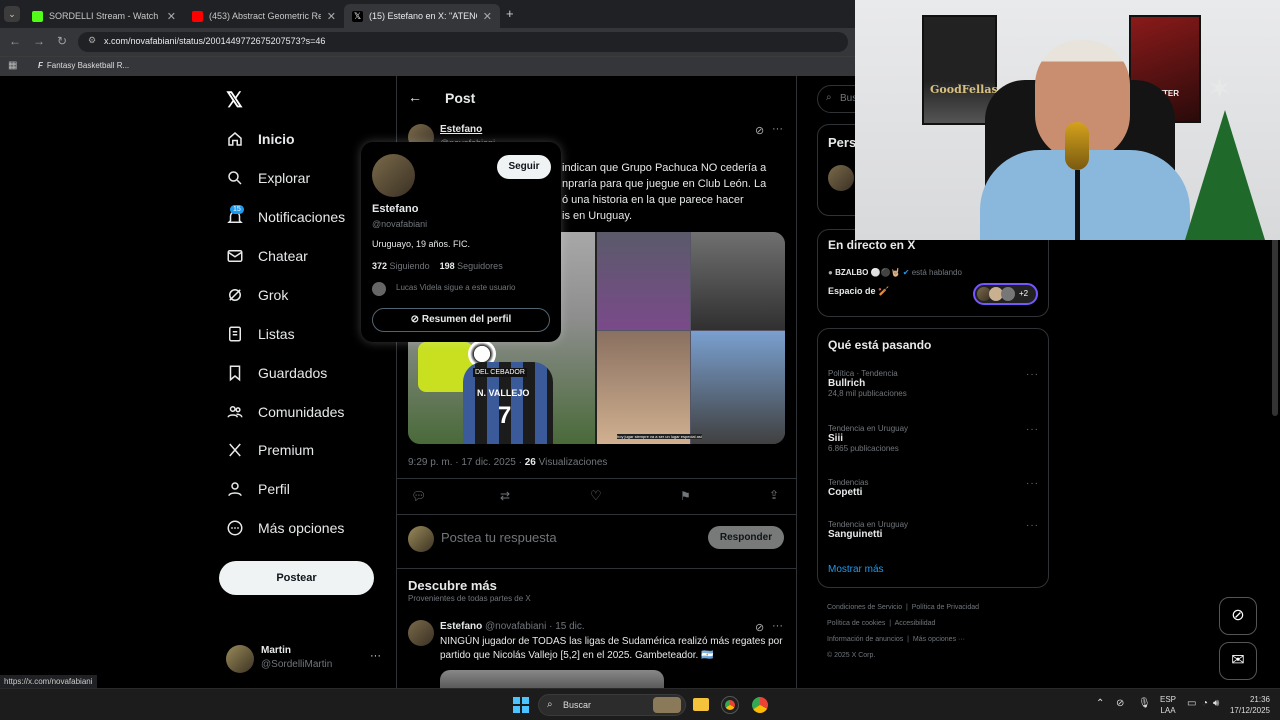 The image size is (1280, 720). Describe the element at coordinates (1005, 294) in the screenshot. I see `listeners-pill: +2` at that location.